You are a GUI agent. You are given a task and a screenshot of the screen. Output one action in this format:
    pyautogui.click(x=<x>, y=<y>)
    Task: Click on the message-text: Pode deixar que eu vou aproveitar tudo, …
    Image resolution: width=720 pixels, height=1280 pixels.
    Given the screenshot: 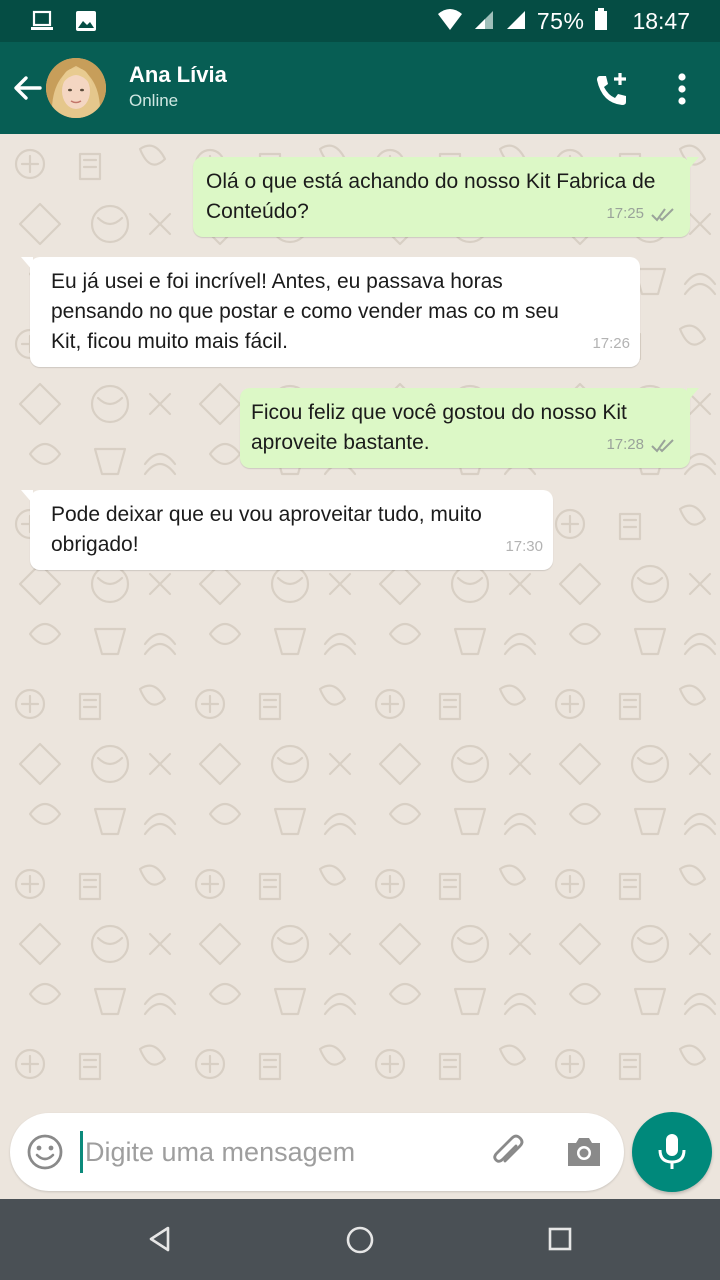 What is the action you would take?
    pyautogui.click(x=266, y=529)
    